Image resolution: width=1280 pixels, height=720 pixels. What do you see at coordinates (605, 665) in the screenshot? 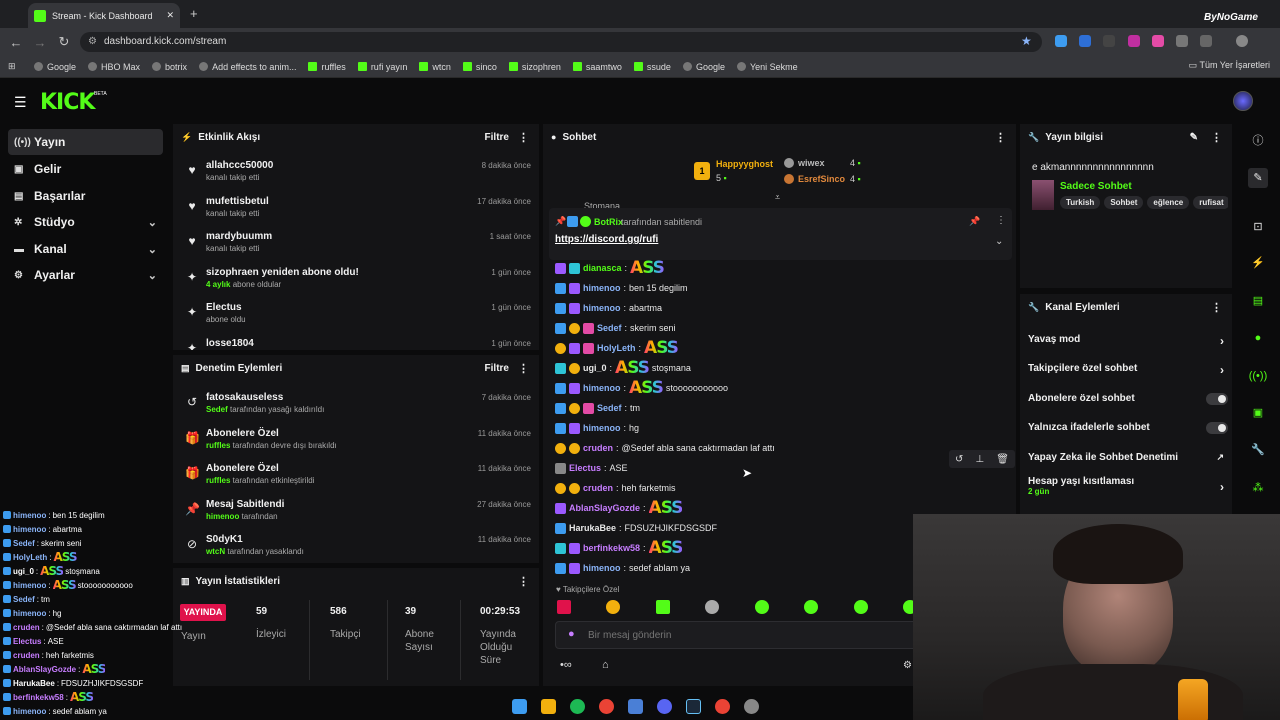
I see `store-icon: ⌂` at bounding box center [605, 665].